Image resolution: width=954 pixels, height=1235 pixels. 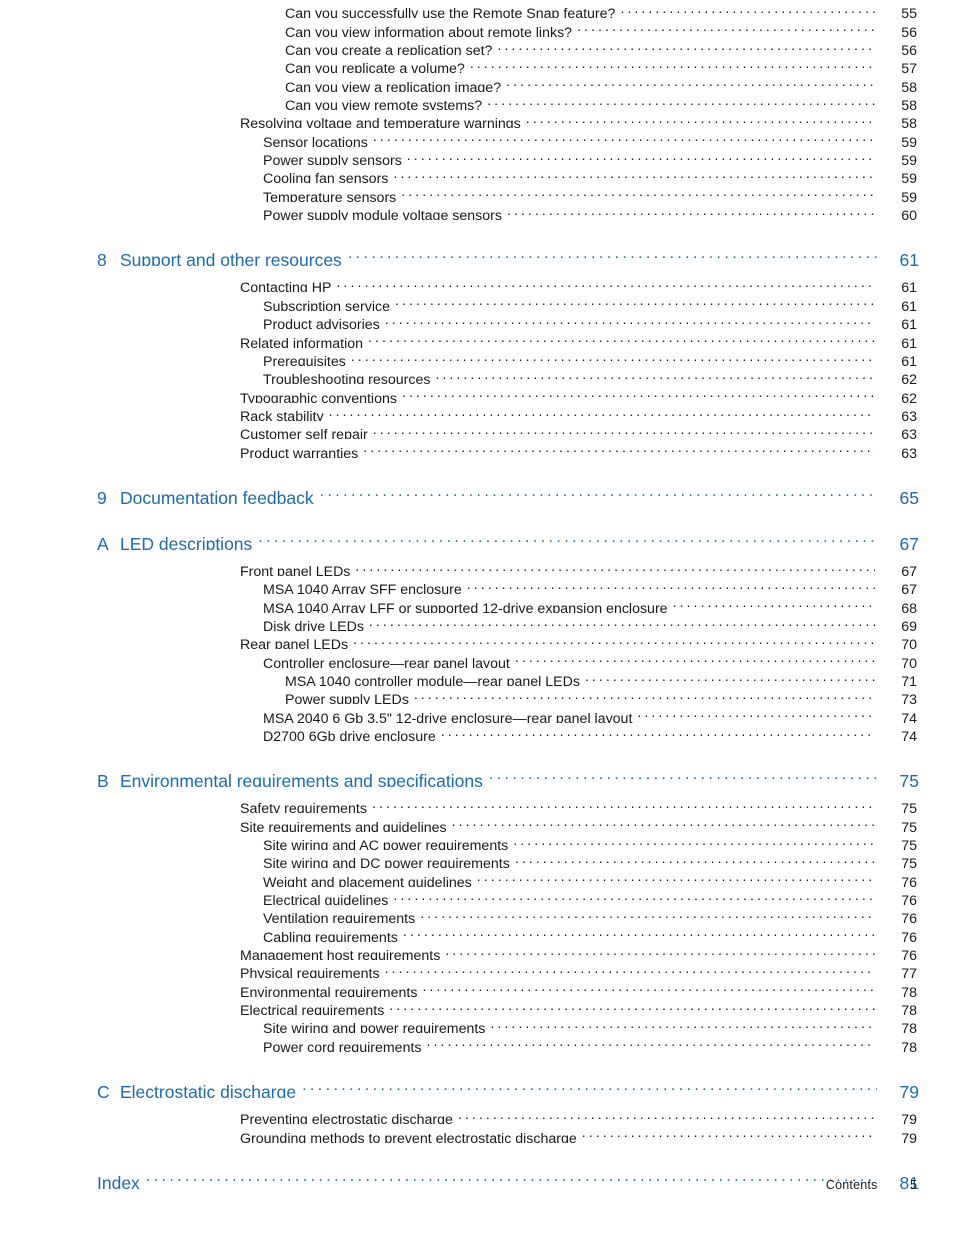 What do you see at coordinates (384, 104) in the screenshot?
I see `toc-entry-title: Can you view remote systems?` at bounding box center [384, 104].